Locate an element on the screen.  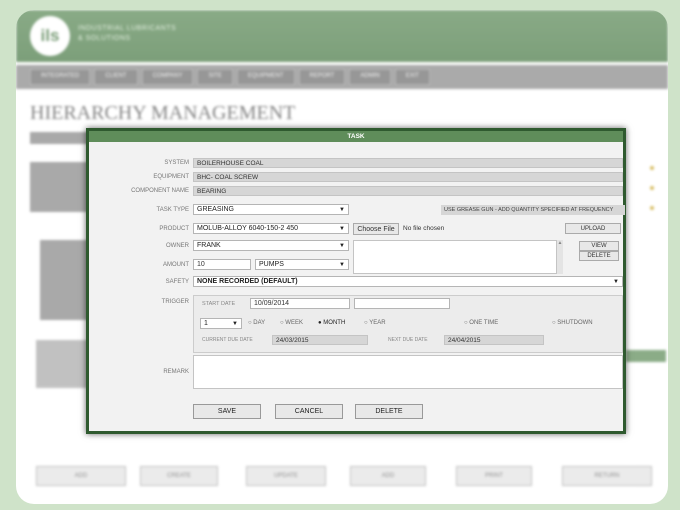
upload-button: UPLOAD is located at coordinates (593, 228).